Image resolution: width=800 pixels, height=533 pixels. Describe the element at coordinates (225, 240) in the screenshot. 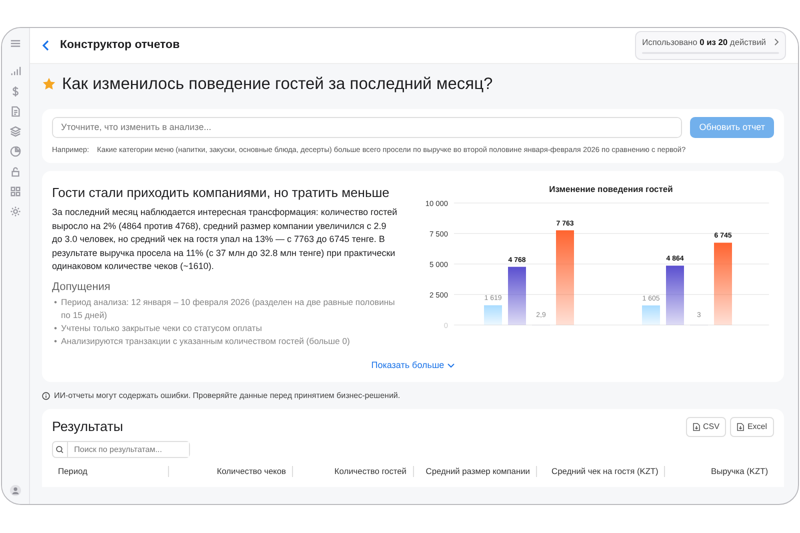

I see `insight-summary: За последний месяц наблюдается интересная трансформация: количество гостей выросло на 2% (4864 против 4768), средний размер компании увеличился с 2.9 до 3.0 человек, но средний чек на гостя упал на 13% — с 7763 до 6745 тенге. В результате выручка просела на 11% (с 37 млн до 32.8 млн тенге) при практически одинаковом количестве чеков (~1610).` at that location.